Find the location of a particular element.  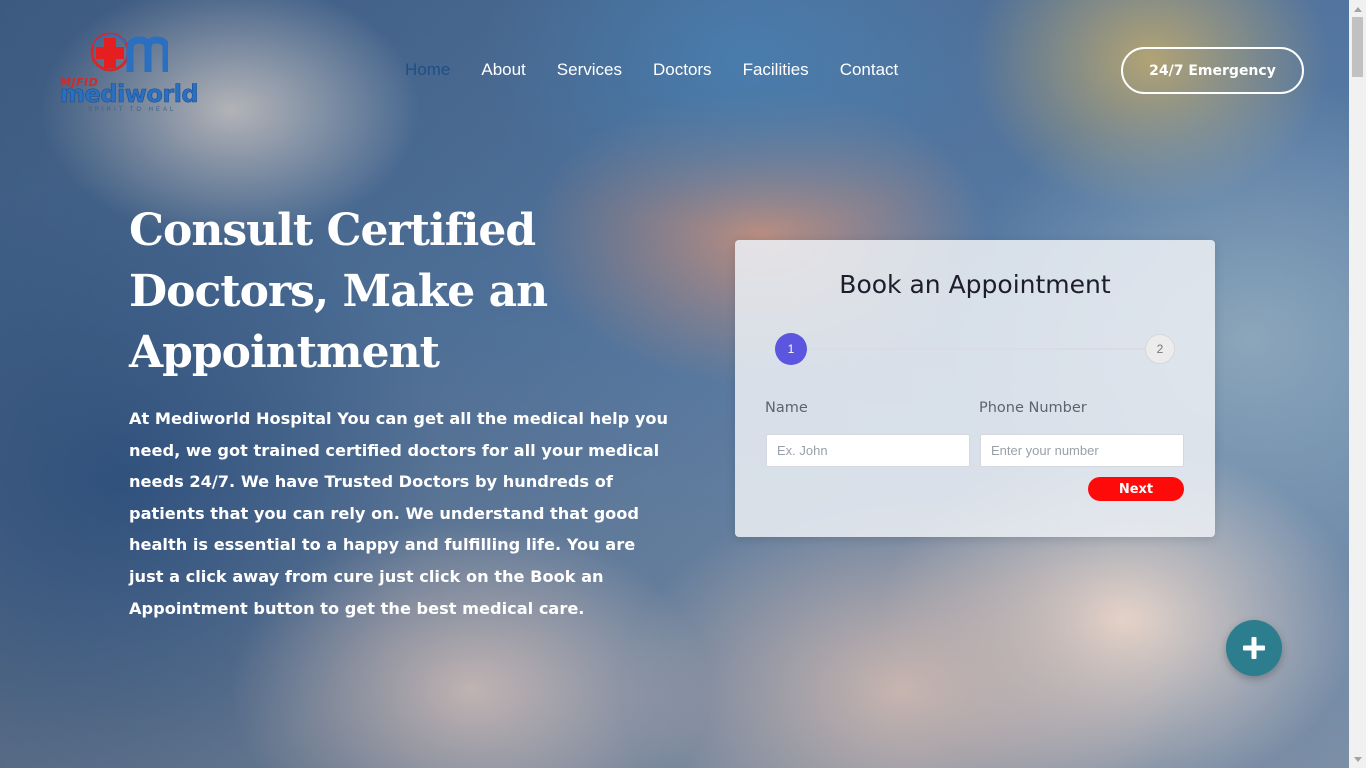

nav-home: Home is located at coordinates (427, 70).